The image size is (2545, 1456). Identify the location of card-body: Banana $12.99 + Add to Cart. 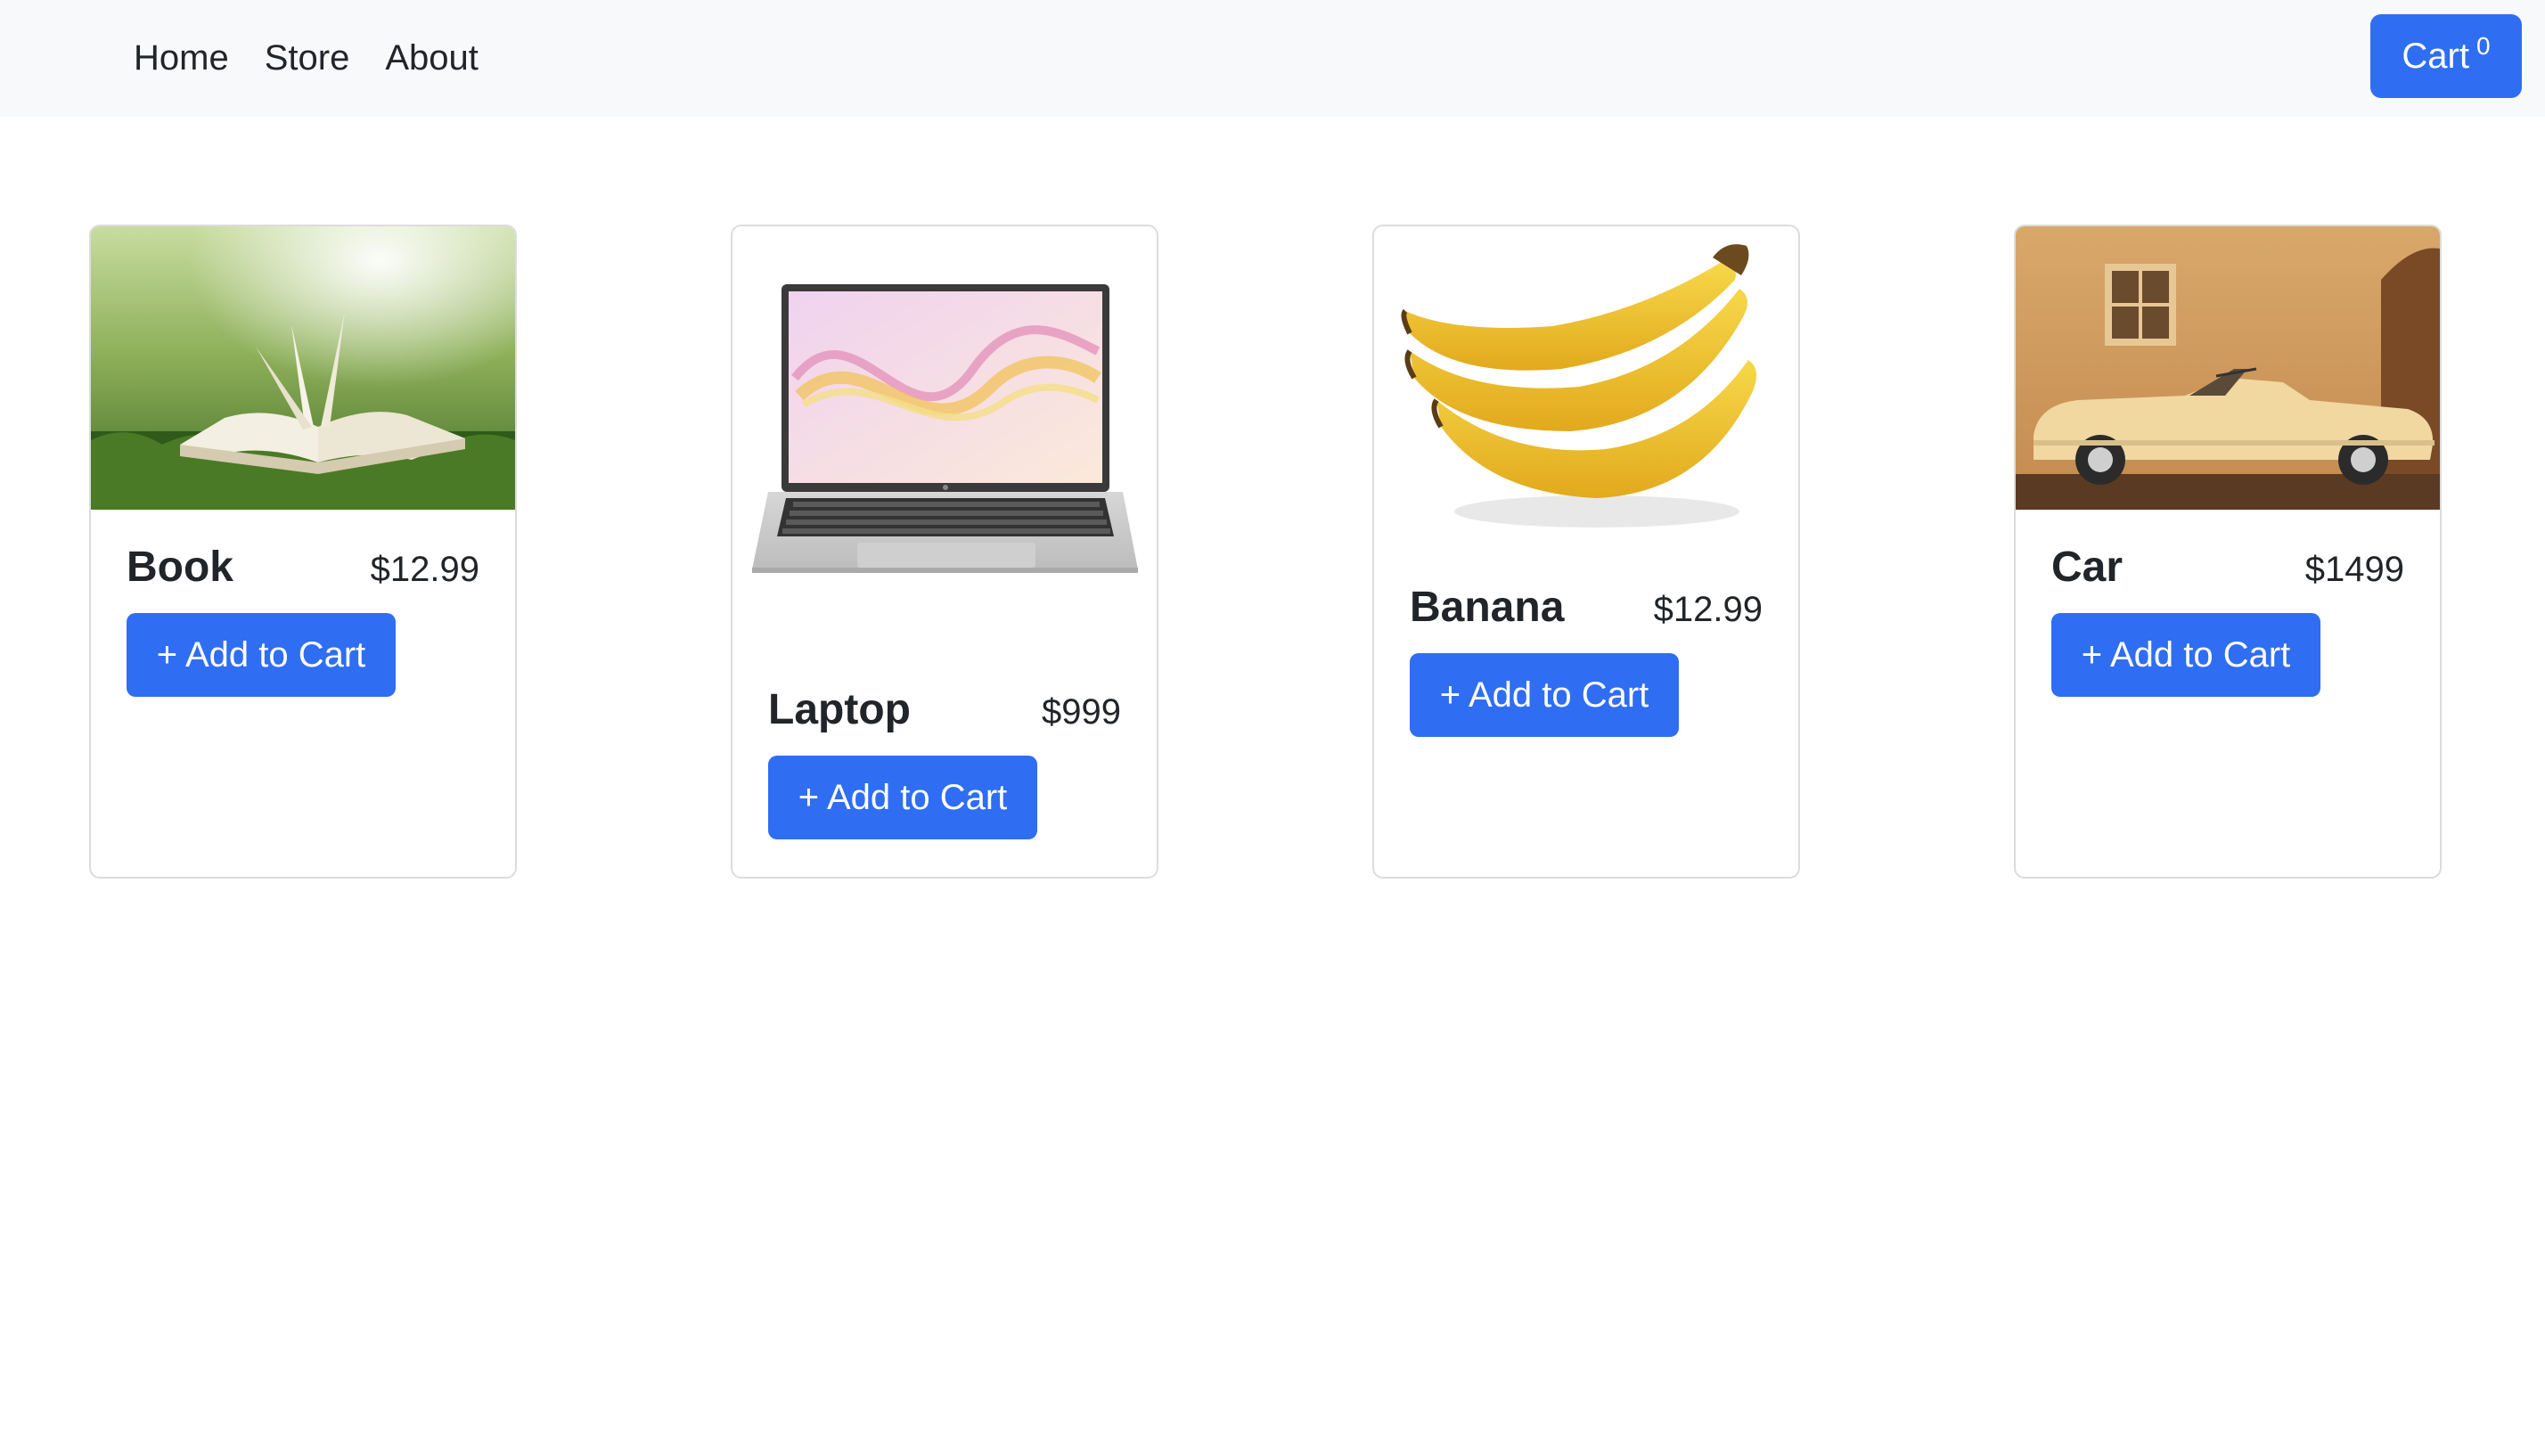
(1587, 660).